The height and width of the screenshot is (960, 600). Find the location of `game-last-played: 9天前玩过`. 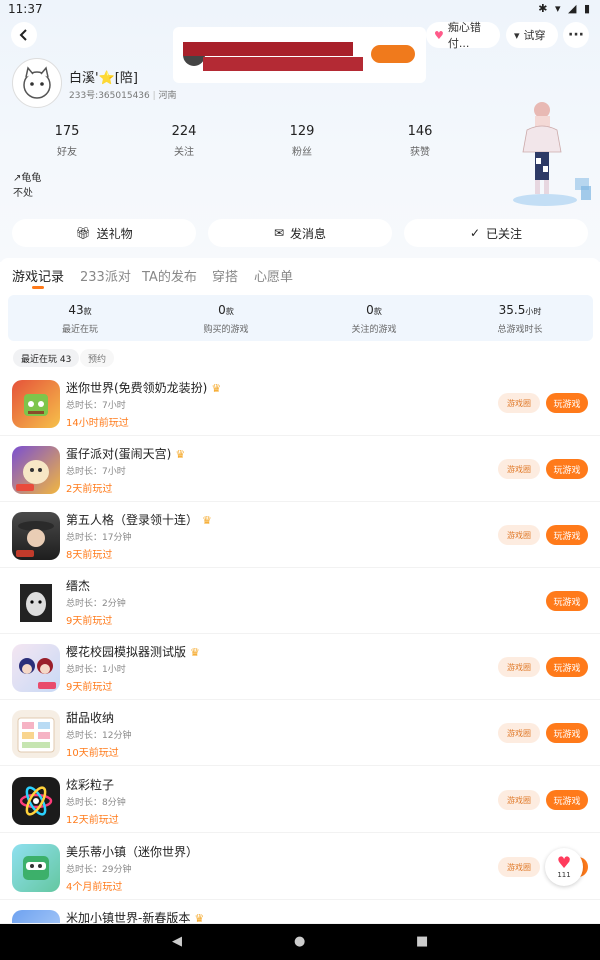

game-last-played: 9天前玩过 is located at coordinates (89, 687).